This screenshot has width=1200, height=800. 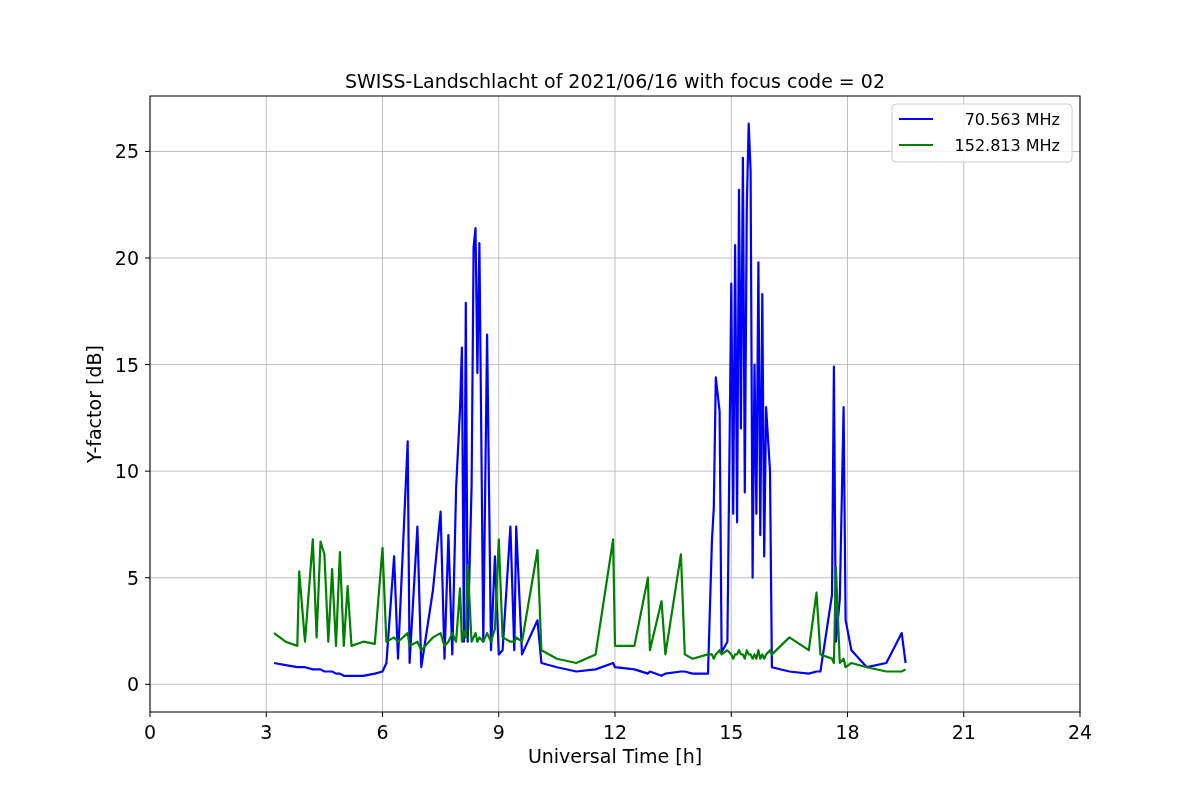 What do you see at coordinates (126, 471) in the screenshot?
I see `tick-label: 10` at bounding box center [126, 471].